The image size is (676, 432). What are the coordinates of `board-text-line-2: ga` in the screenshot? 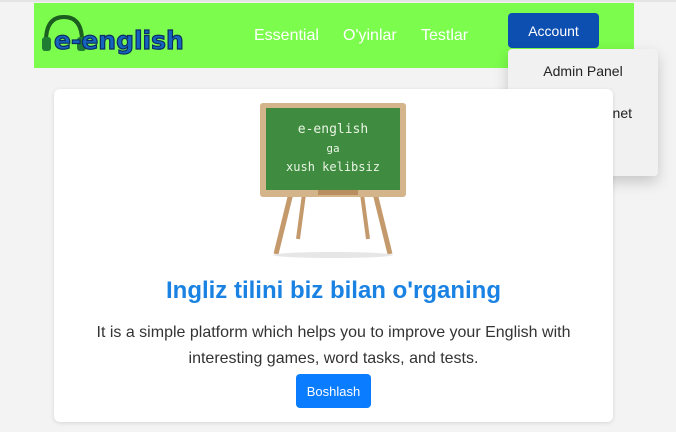 It's located at (332, 148).